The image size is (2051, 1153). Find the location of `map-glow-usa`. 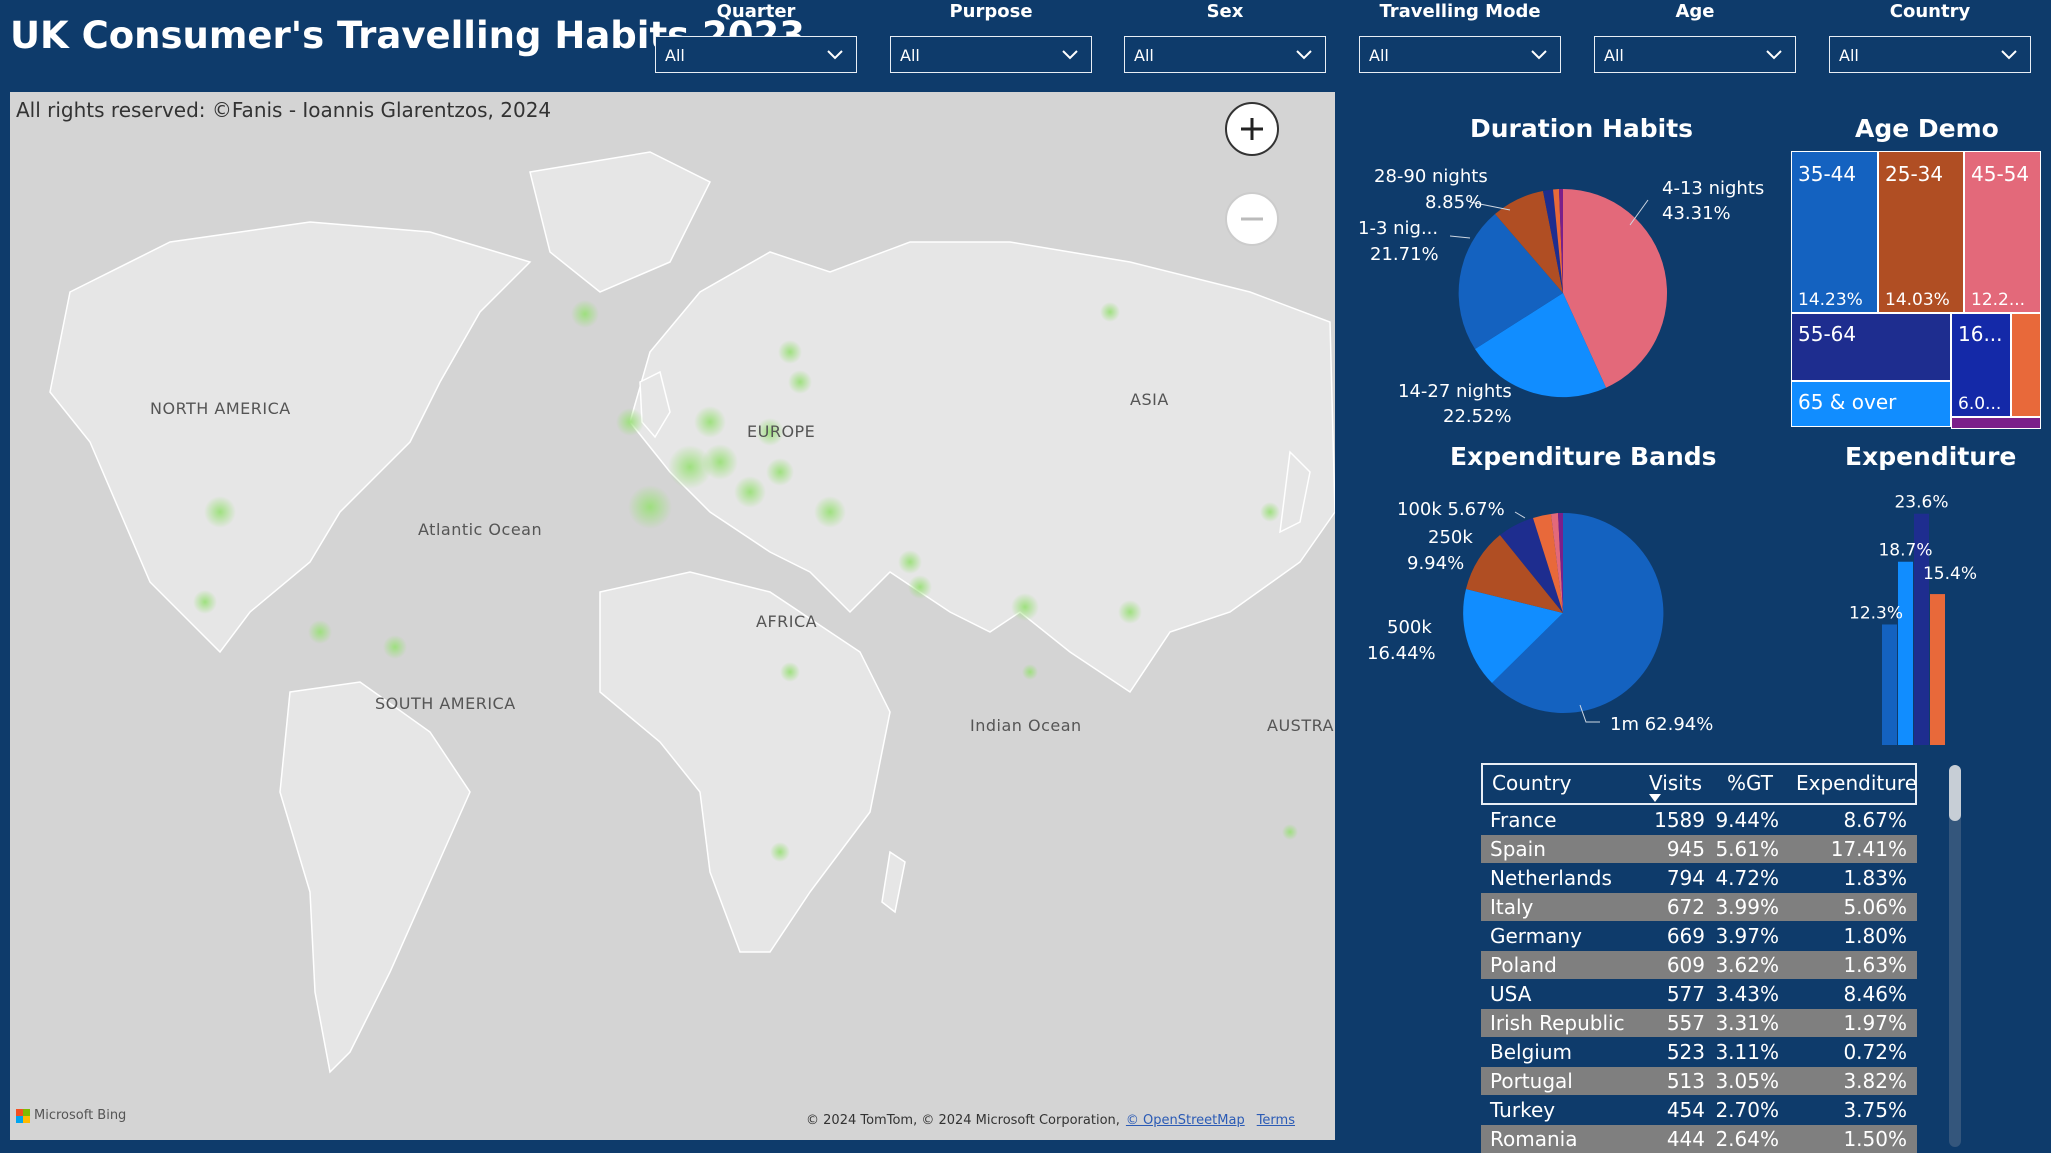

map-glow-usa is located at coordinates (220, 512).